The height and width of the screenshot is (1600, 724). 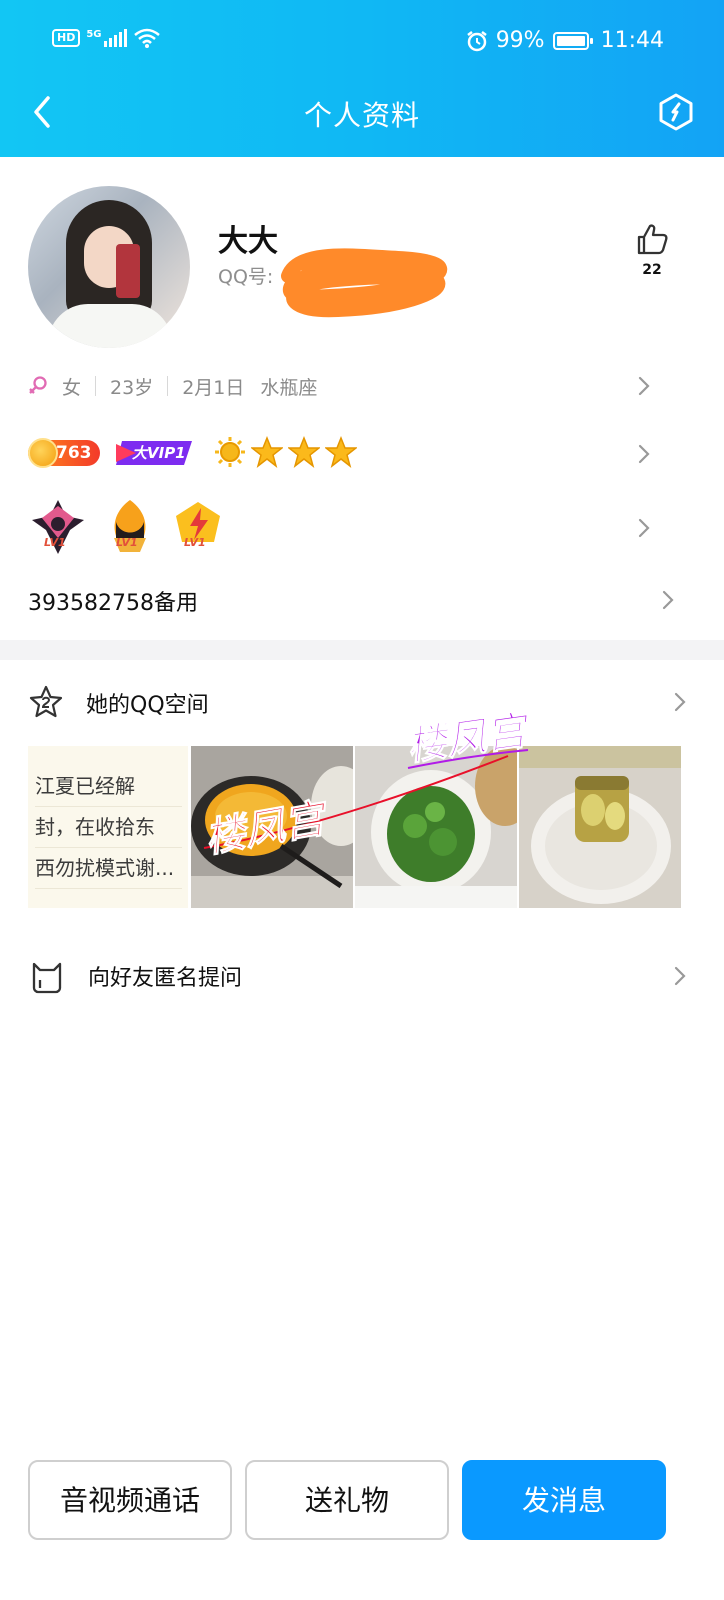 What do you see at coordinates (113, 603) in the screenshot?
I see `remark-text: 393582758备用` at bounding box center [113, 603].